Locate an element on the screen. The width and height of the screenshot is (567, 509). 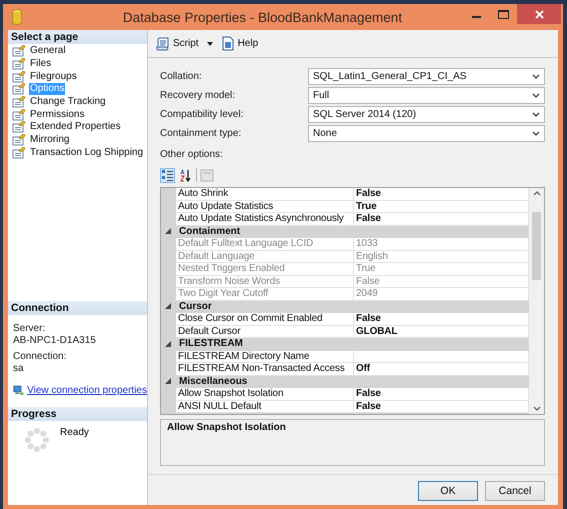
close-button is located at coordinates (539, 14).